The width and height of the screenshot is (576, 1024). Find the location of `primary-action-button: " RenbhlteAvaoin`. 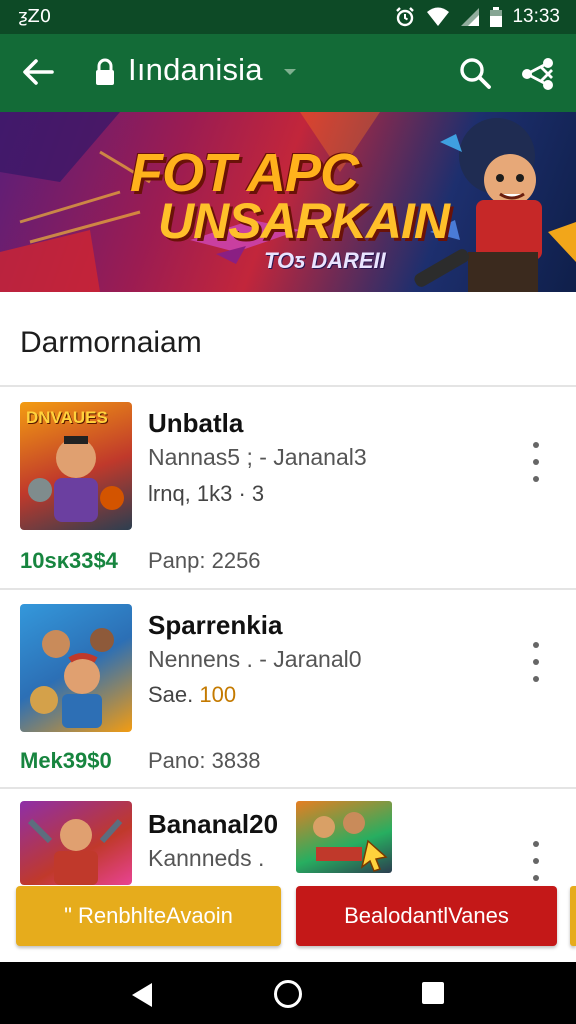

primary-action-button: " RenbhlteAvaoin is located at coordinates (148, 916).